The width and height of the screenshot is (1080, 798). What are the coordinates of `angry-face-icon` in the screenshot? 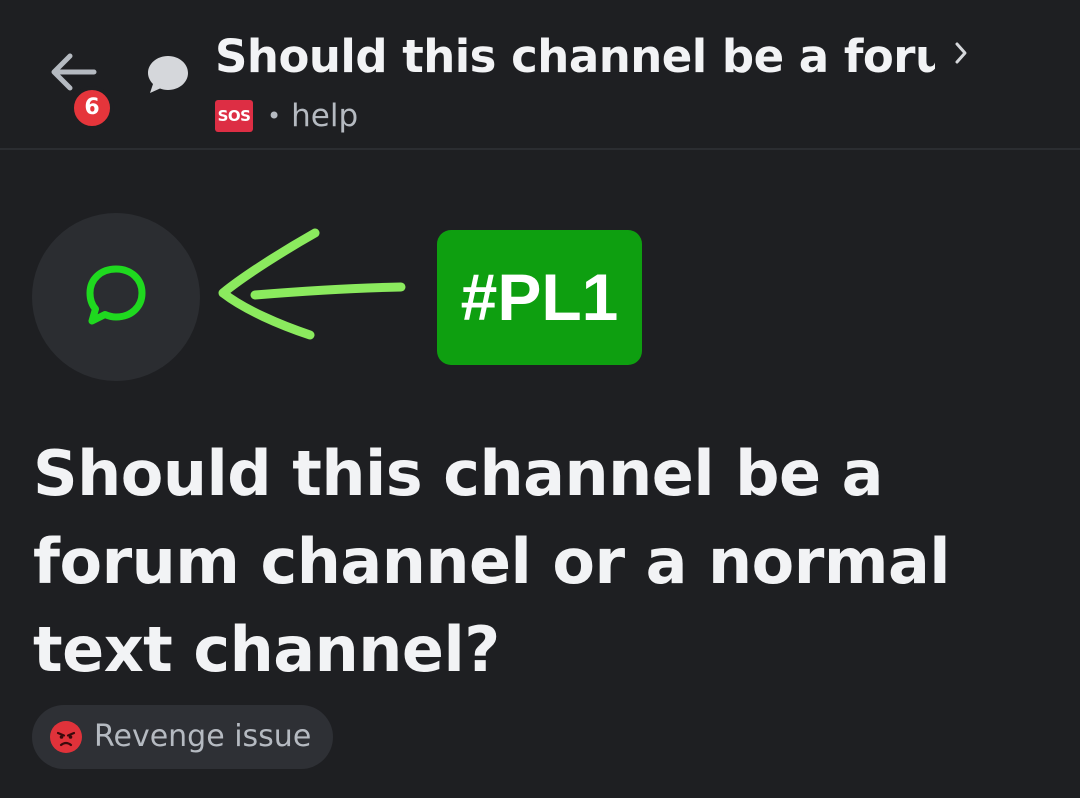 It's located at (66, 737).